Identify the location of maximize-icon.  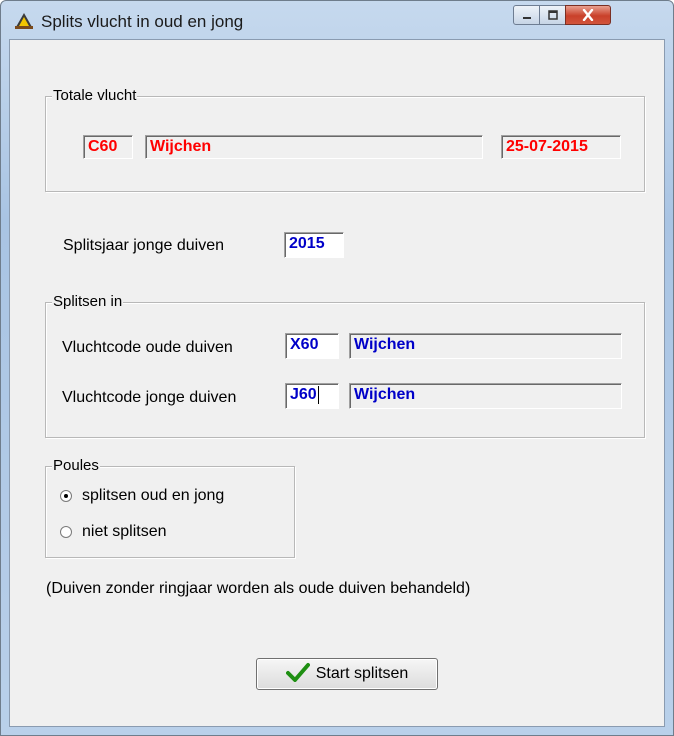
(552, 15).